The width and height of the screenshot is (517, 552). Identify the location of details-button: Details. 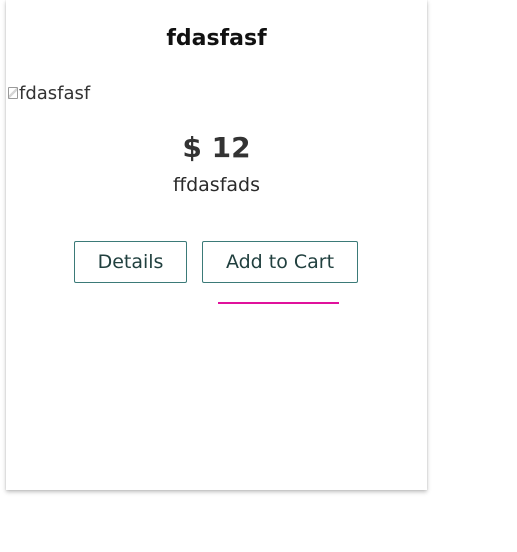
(130, 262).